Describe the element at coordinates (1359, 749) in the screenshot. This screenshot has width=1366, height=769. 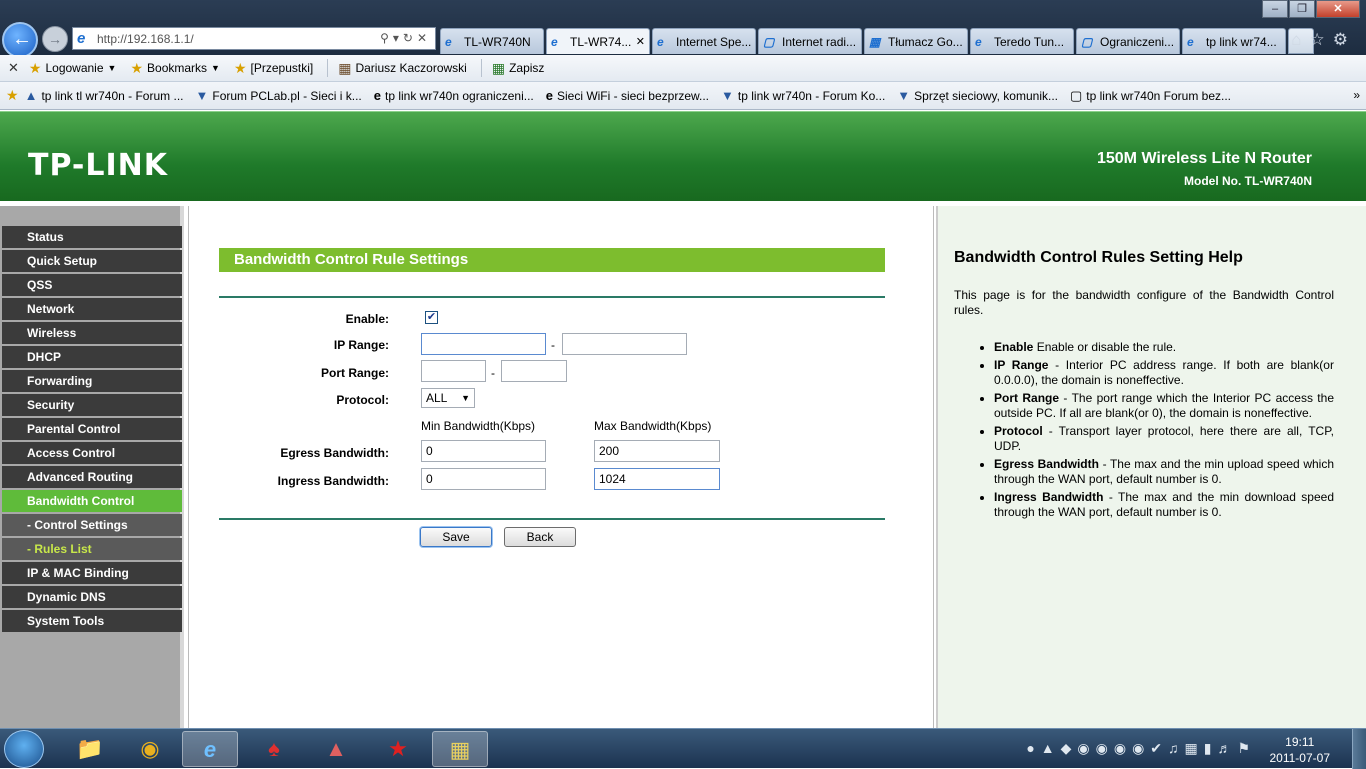
I see `show-desktop-button` at that location.